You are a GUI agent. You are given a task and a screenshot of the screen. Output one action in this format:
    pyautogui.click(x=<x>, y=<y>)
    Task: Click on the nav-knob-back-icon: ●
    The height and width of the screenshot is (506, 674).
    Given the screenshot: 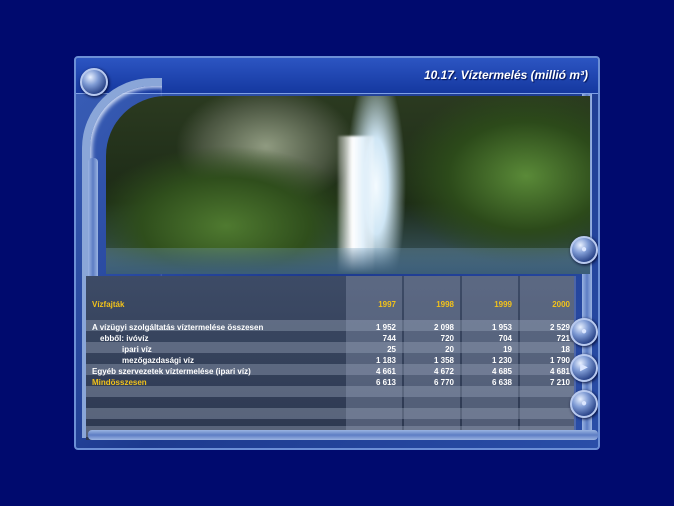 What is the action you would take?
    pyautogui.click(x=584, y=404)
    